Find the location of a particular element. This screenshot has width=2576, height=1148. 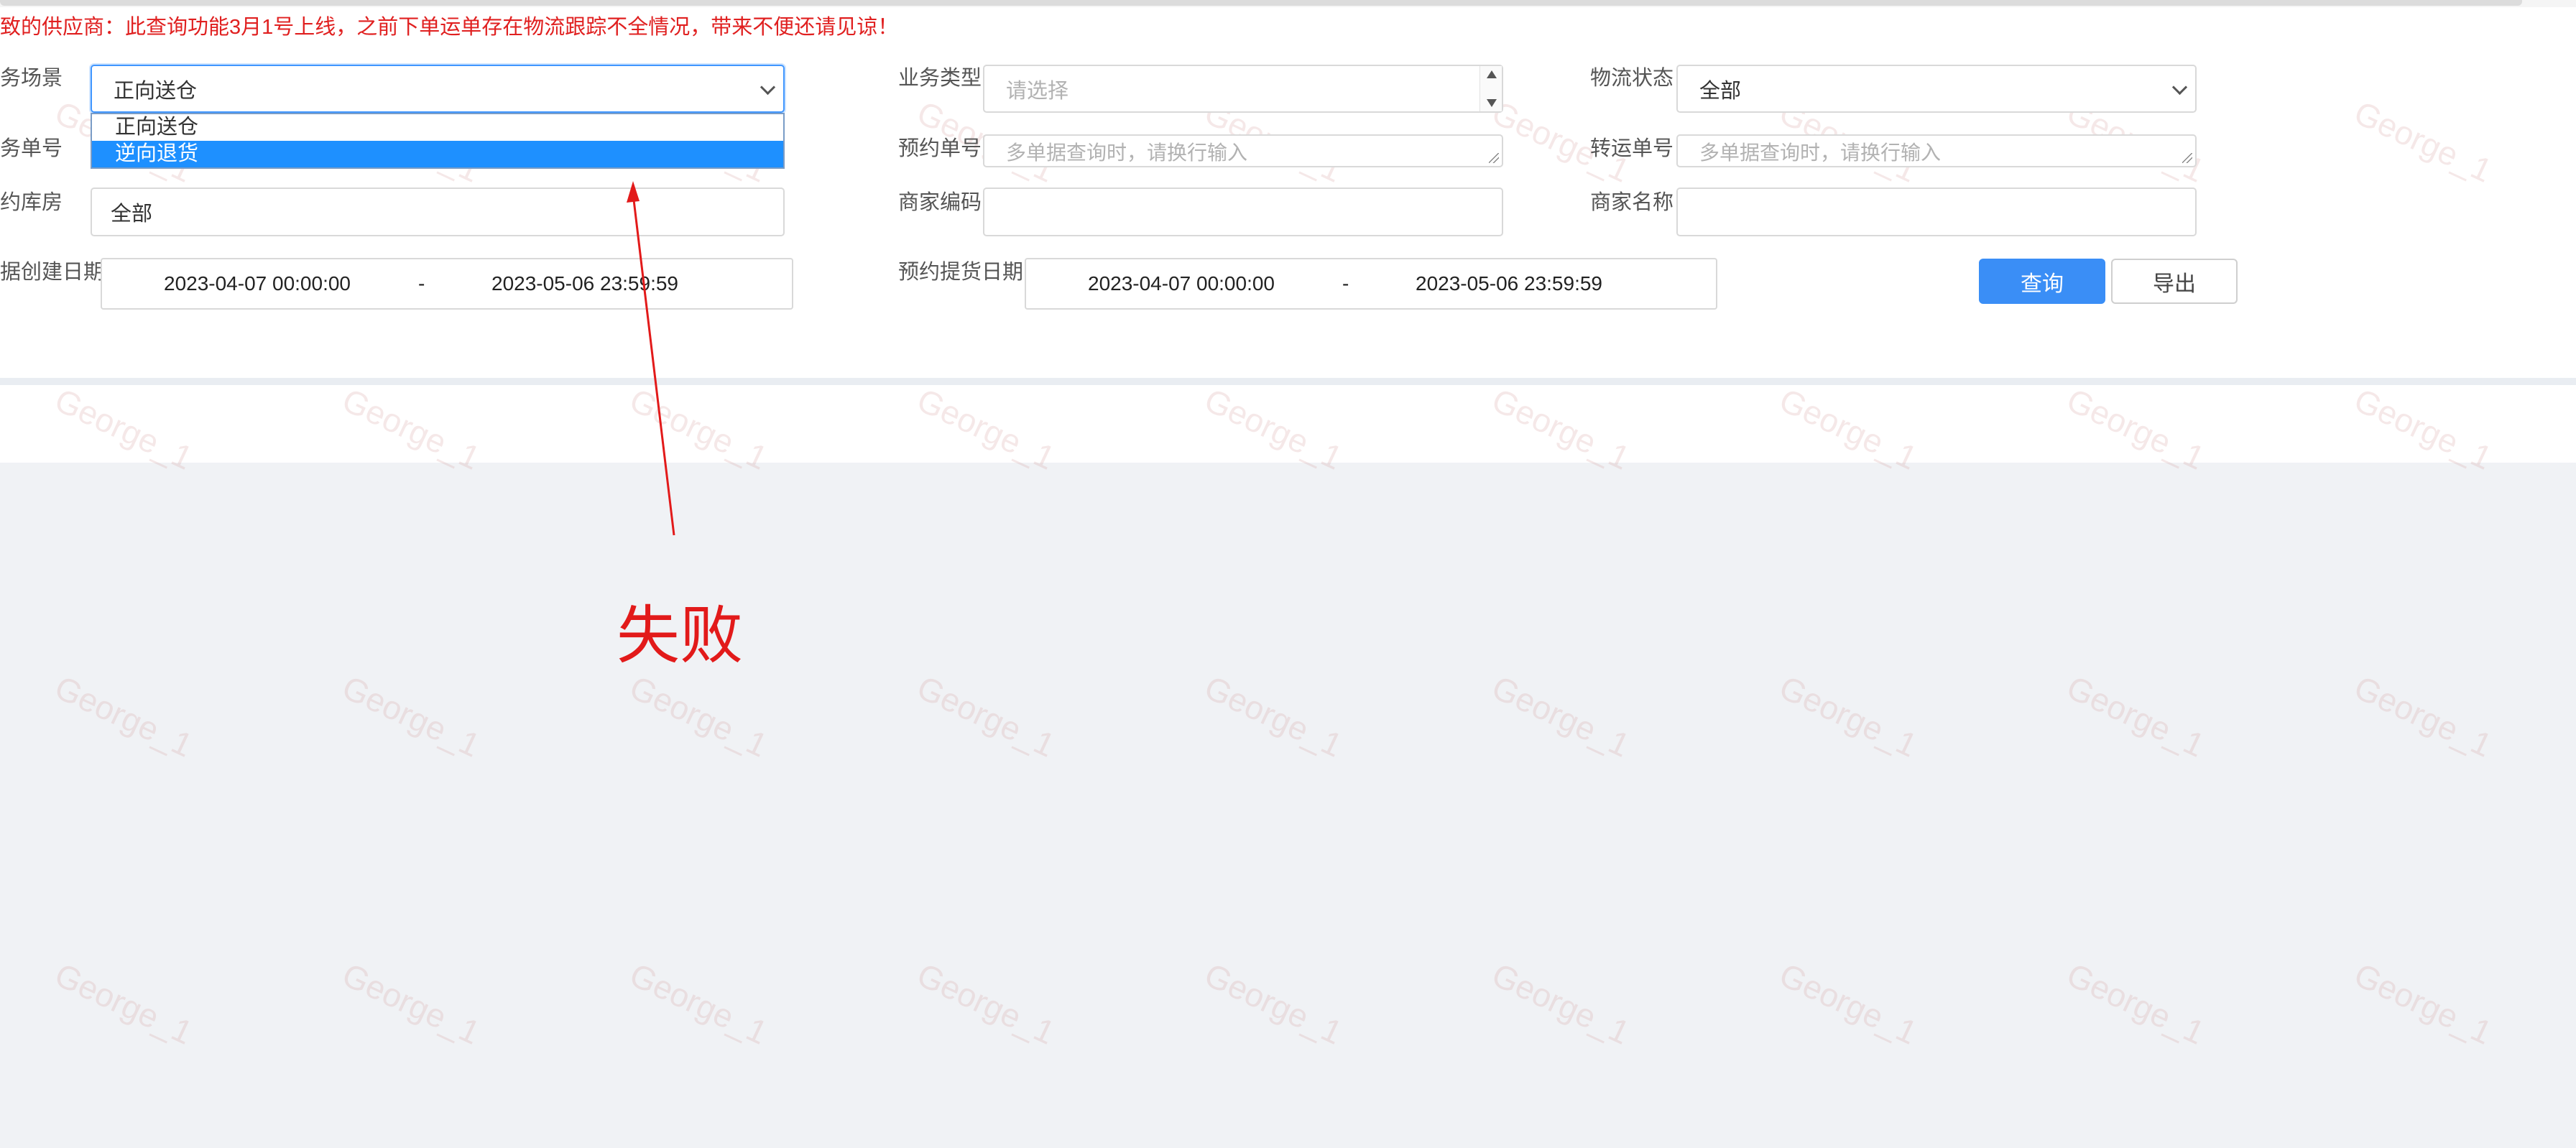

annotation-arrow is located at coordinates (651, 358).